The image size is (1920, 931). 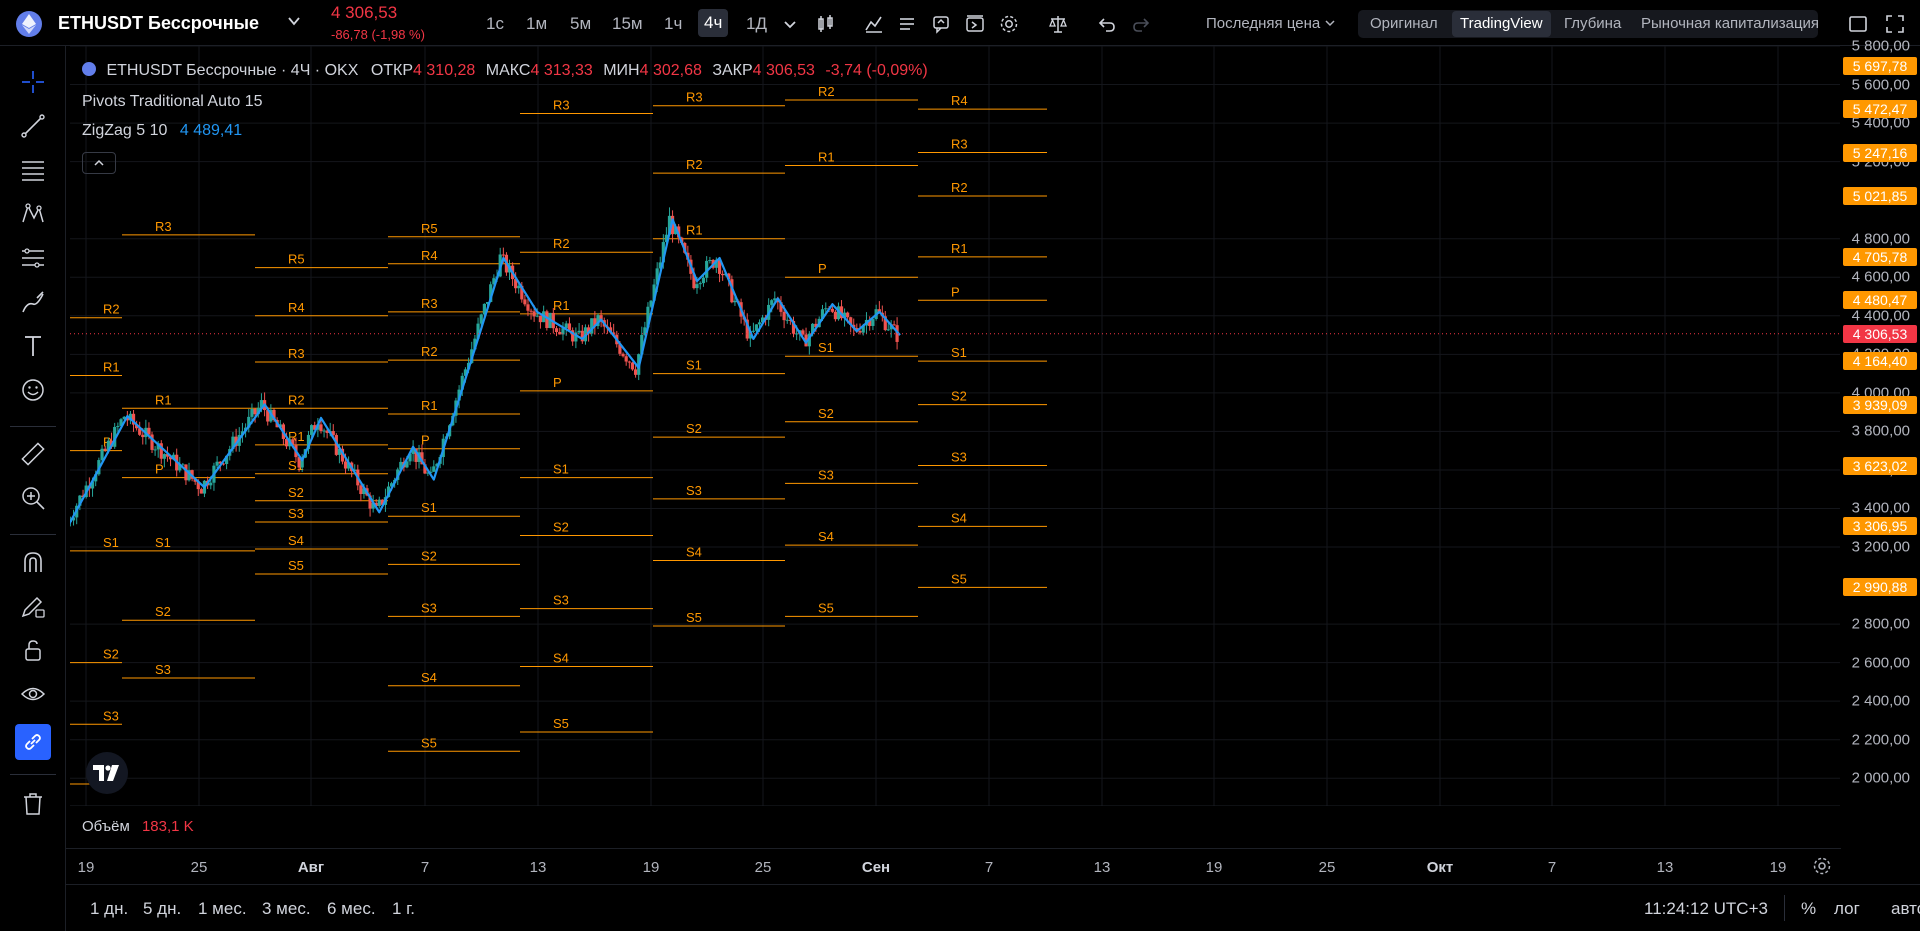 What do you see at coordinates (561, 70) in the screenshot?
I see `legend-high: 4 313,33` at bounding box center [561, 70].